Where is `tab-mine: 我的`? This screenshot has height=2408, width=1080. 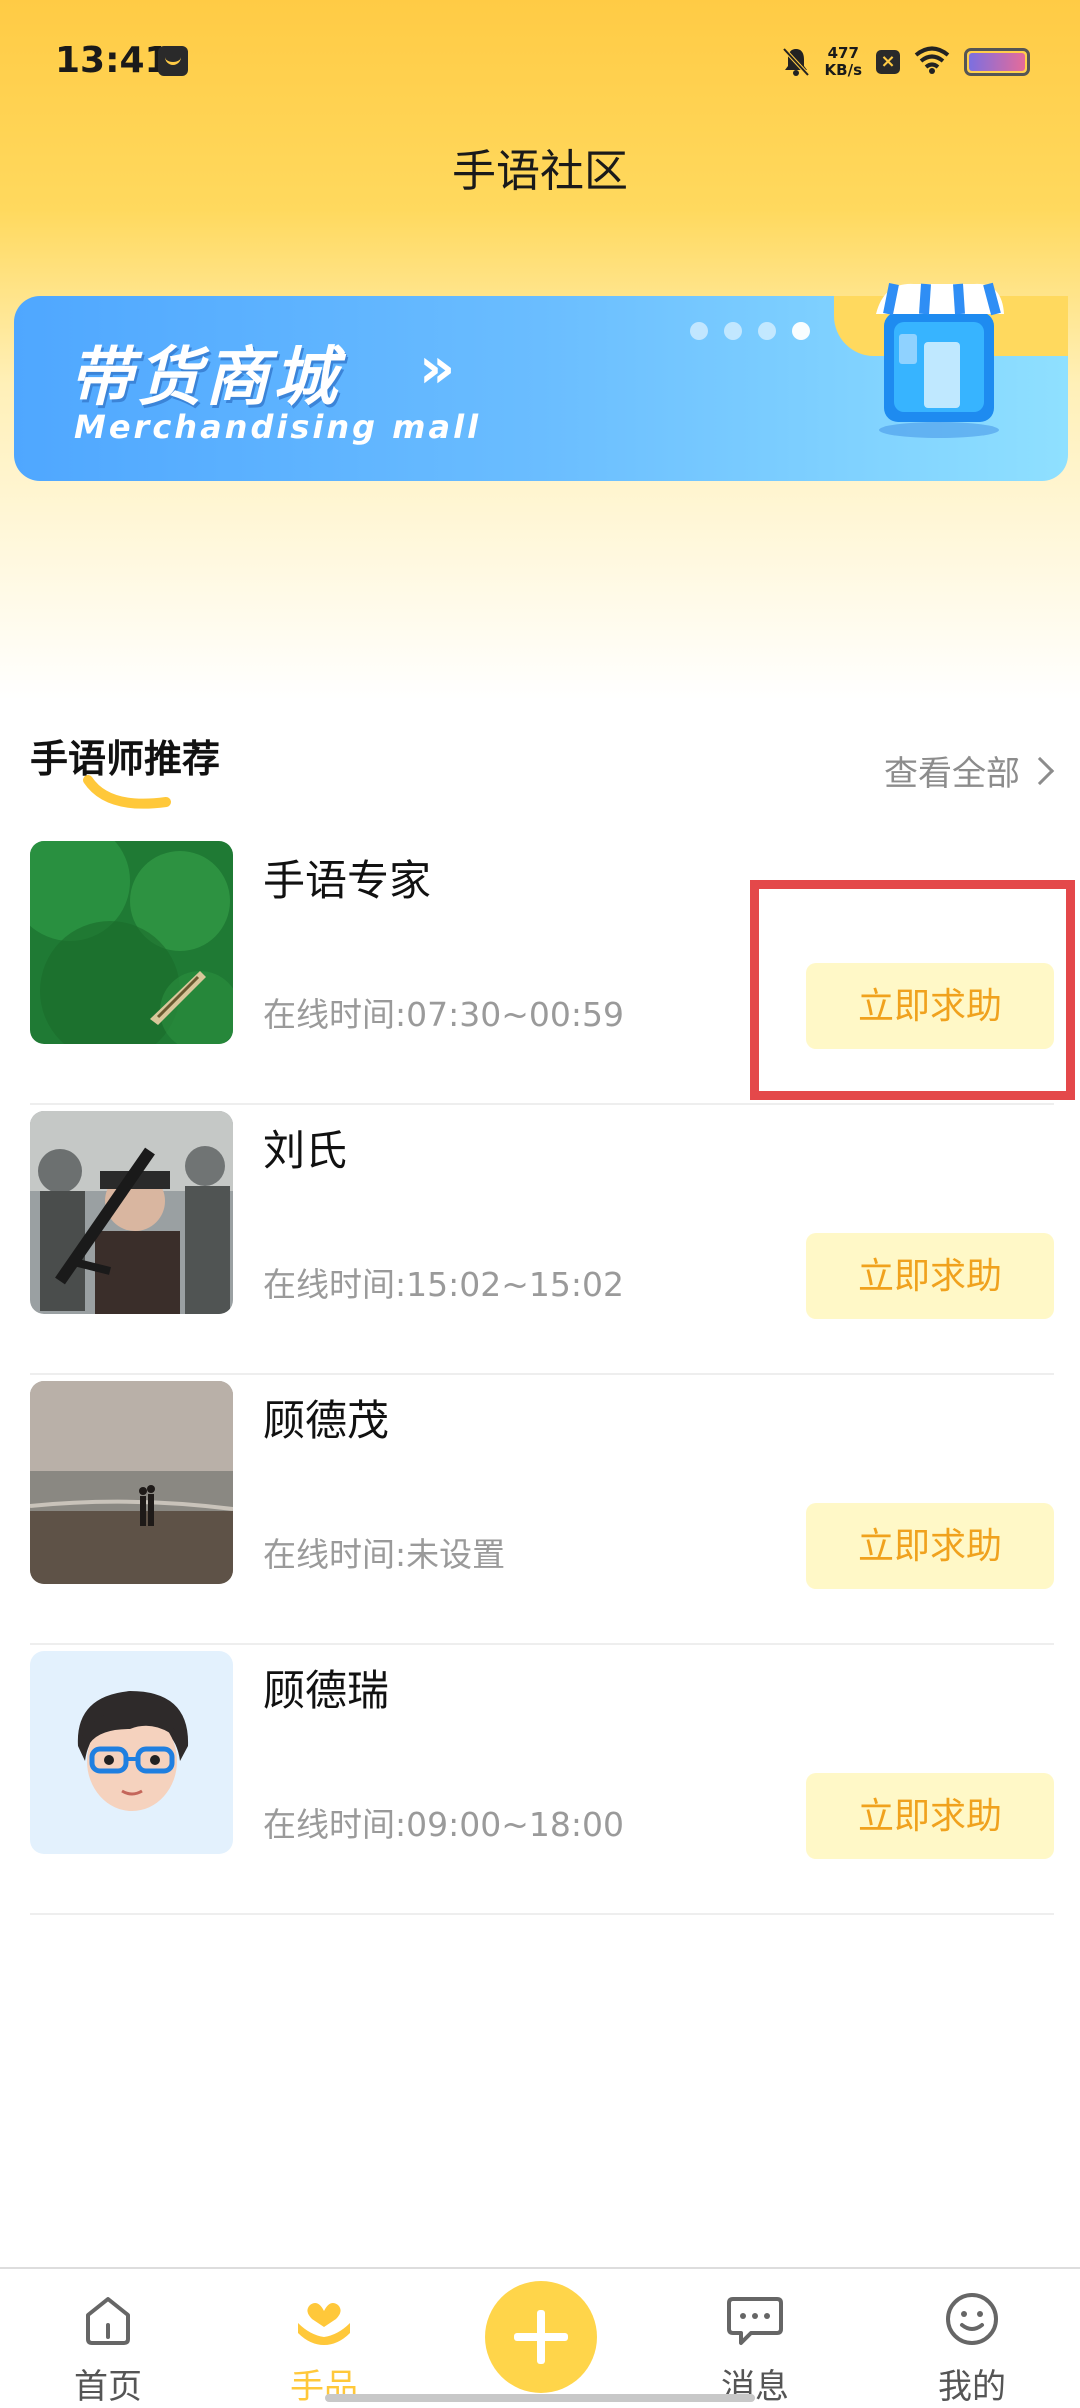 tab-mine: 我的 is located at coordinates (972, 2348).